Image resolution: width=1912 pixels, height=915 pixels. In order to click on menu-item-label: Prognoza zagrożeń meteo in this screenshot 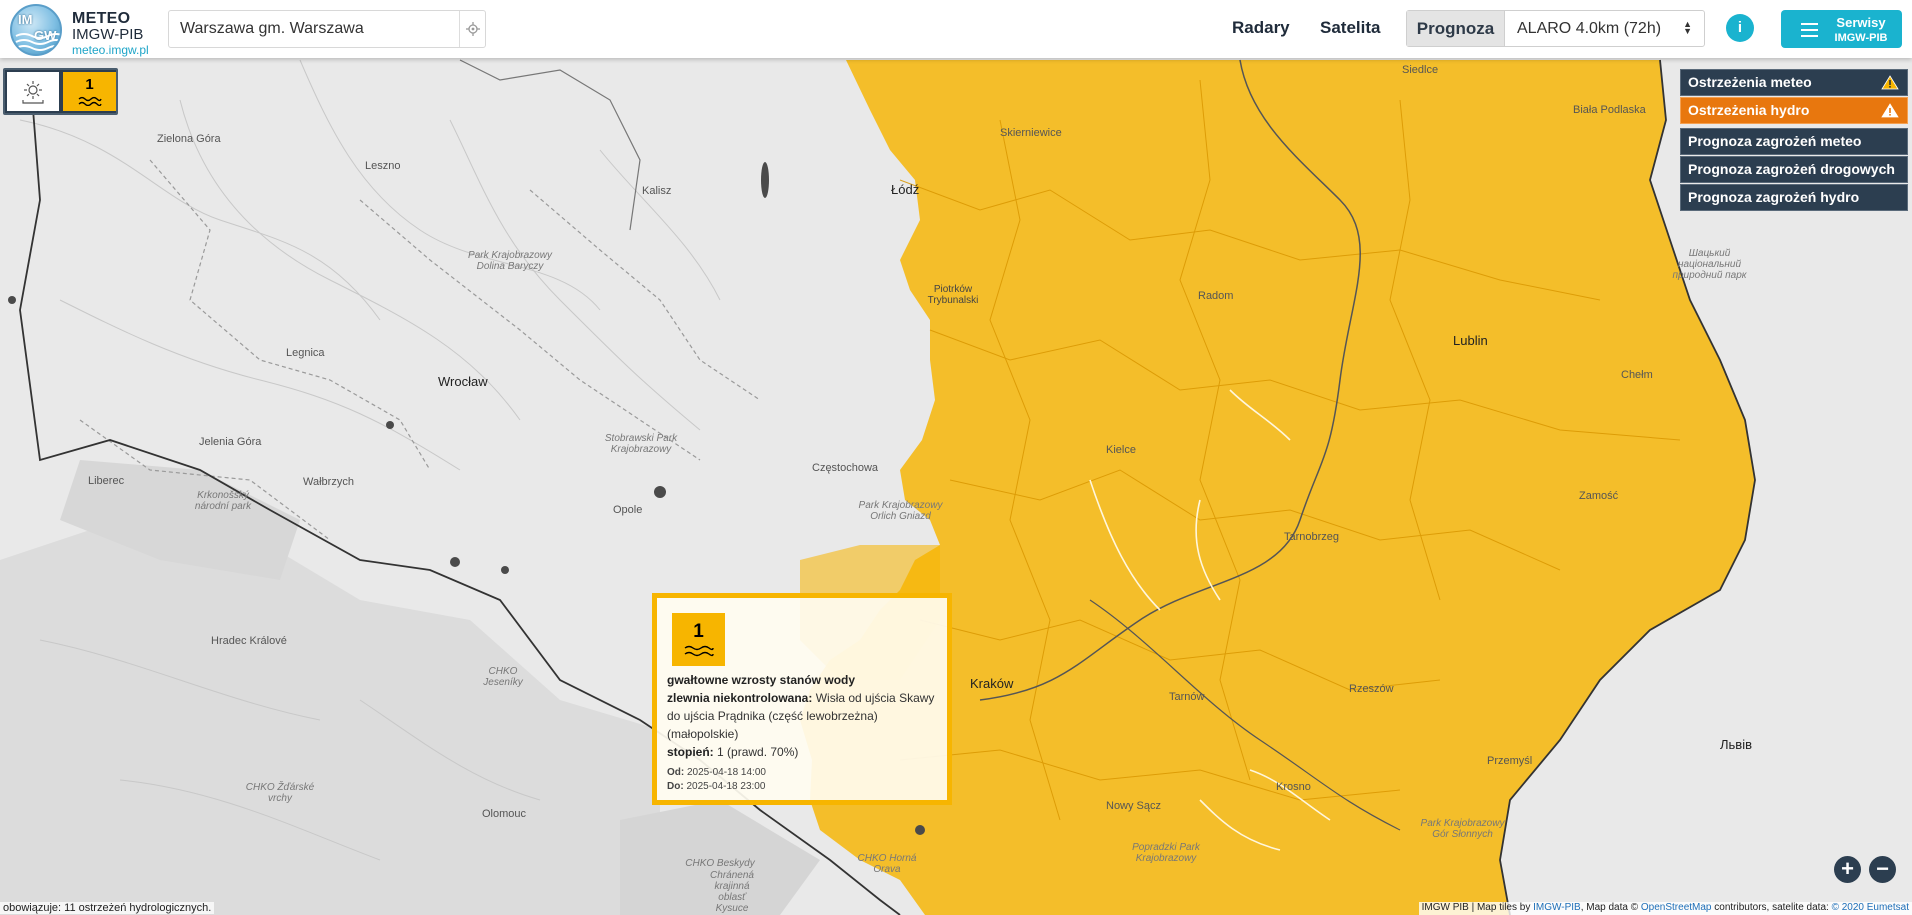, I will do `click(1775, 141)`.